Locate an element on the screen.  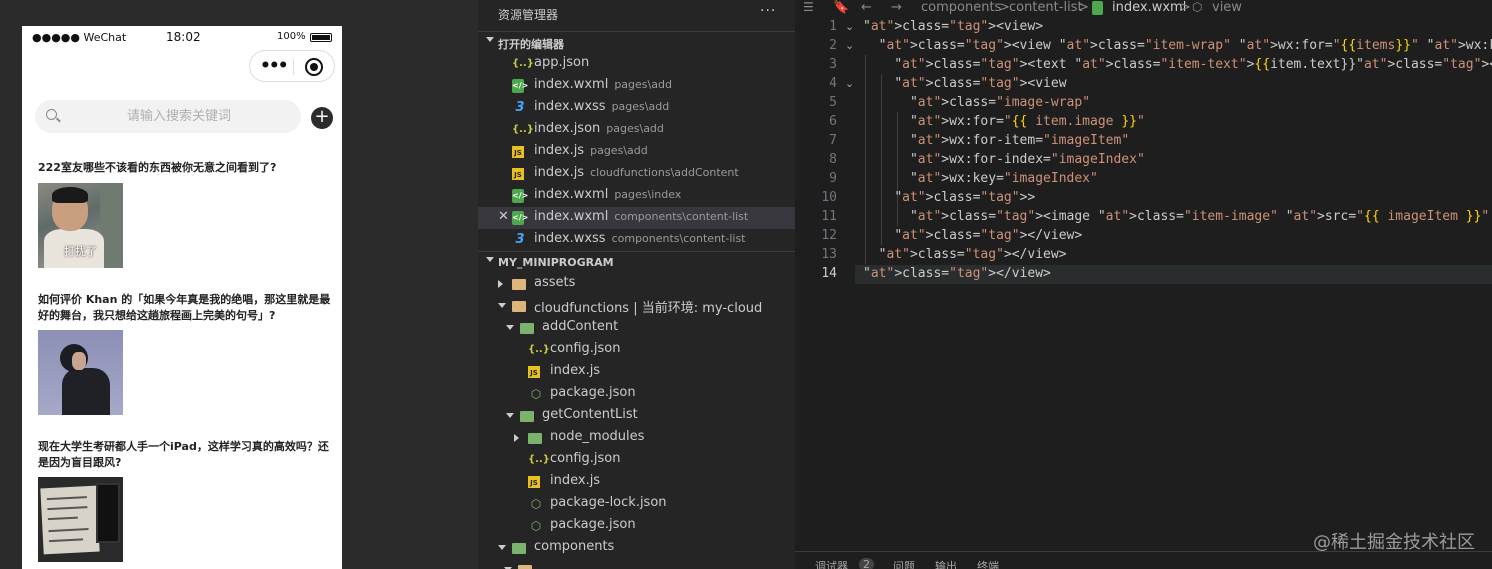
breadcrumb-item: components is located at coordinates (961, 7).